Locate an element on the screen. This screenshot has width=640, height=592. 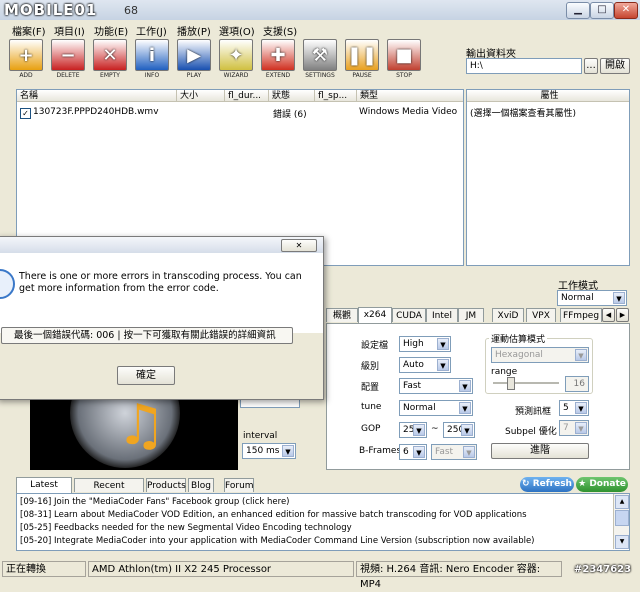
pause-button: ❚❚ PAUSE is located at coordinates (362, 59).